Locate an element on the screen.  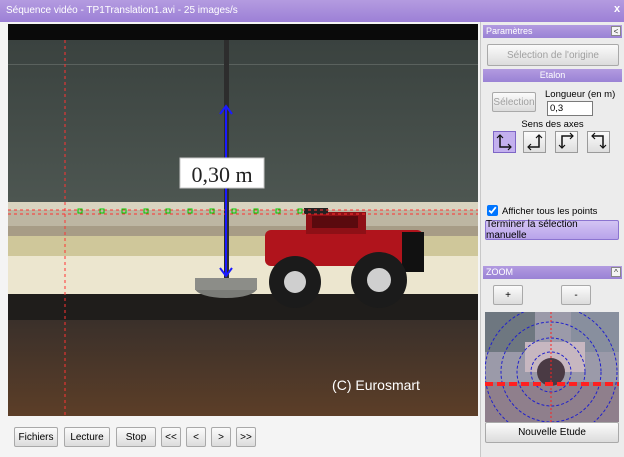
axes-down-right-icon is located at coordinates (566, 140).